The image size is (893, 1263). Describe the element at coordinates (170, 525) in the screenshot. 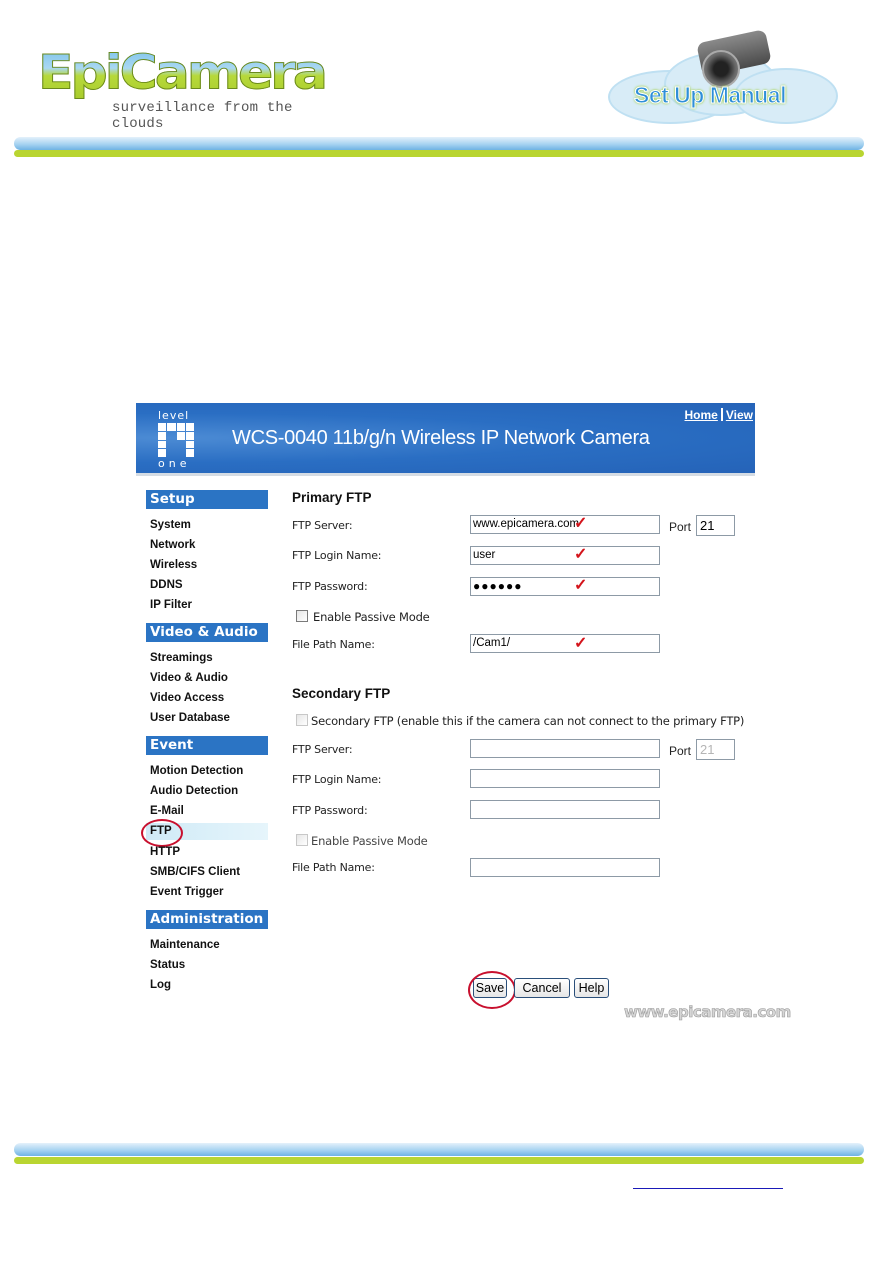

I see `sidebar-item-system: System` at that location.